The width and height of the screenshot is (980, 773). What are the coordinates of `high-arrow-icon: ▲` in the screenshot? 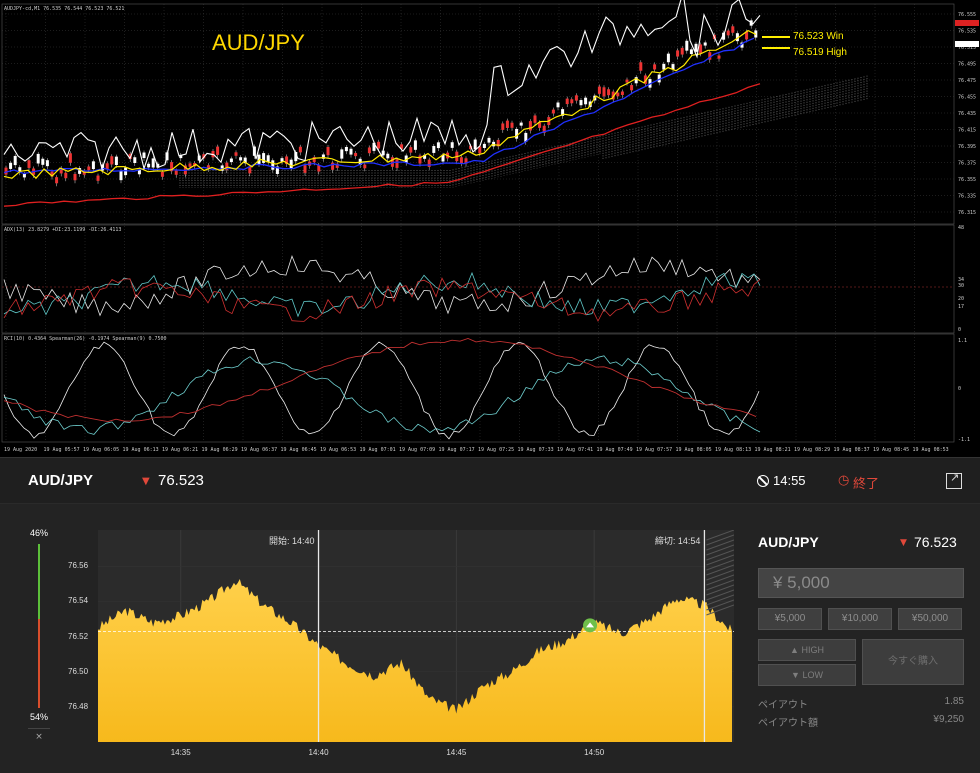 It's located at (796, 650).